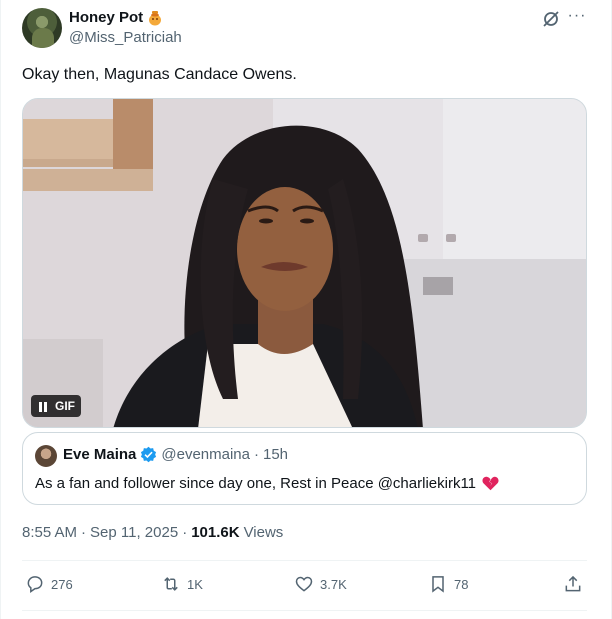  Describe the element at coordinates (182, 584) in the screenshot. I see `repost-button: 1K` at that location.